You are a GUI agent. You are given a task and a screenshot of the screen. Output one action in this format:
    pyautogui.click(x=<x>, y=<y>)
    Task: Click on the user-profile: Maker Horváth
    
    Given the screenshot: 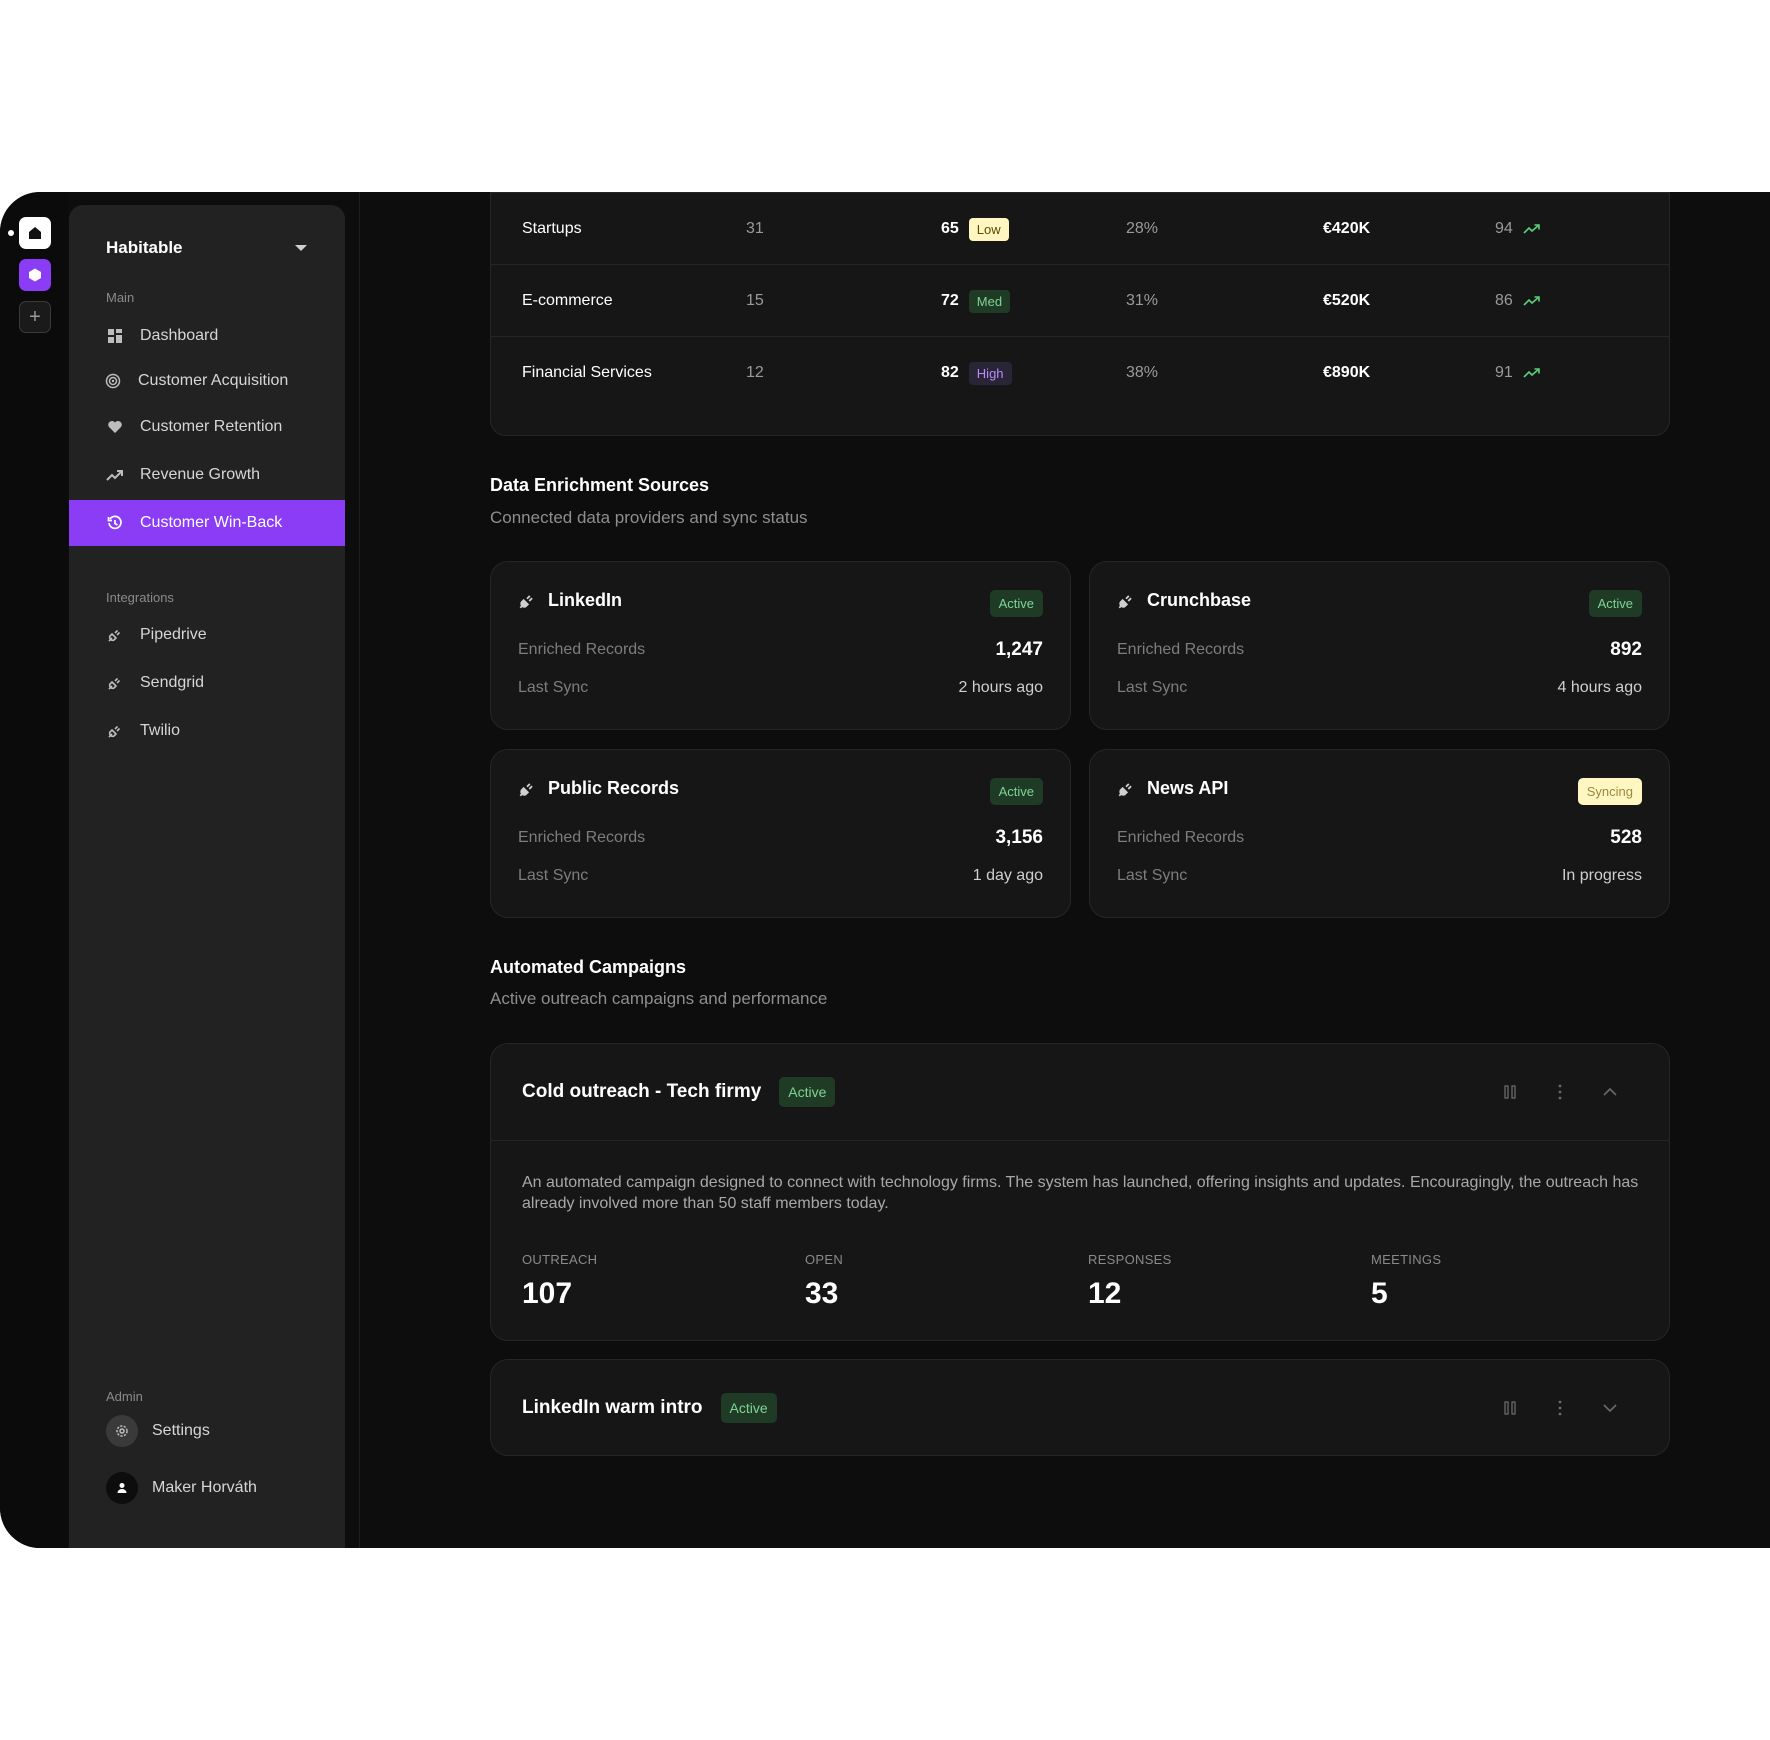 What is the action you would take?
    pyautogui.click(x=181, y=1488)
    